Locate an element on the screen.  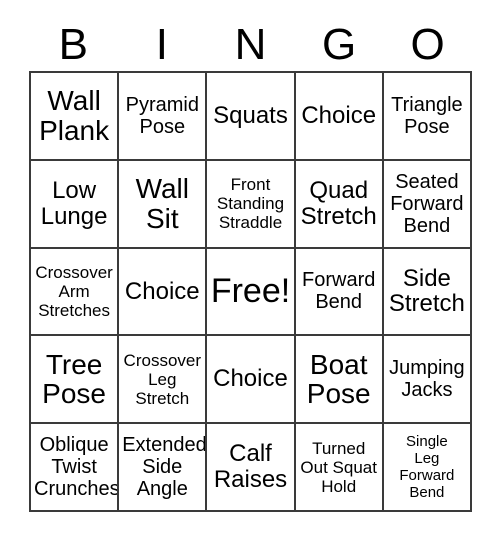
bingo-cell-label: Squats is located at coordinates (250, 116).